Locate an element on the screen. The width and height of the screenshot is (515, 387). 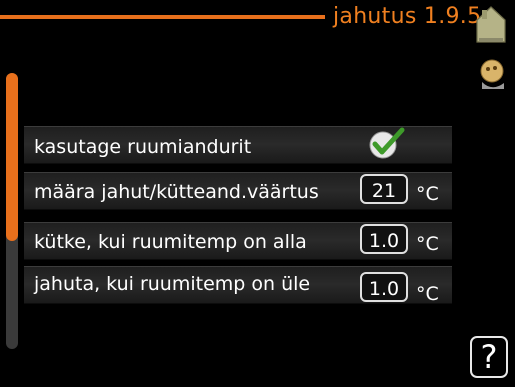
user-icon is located at coordinates (492, 74).